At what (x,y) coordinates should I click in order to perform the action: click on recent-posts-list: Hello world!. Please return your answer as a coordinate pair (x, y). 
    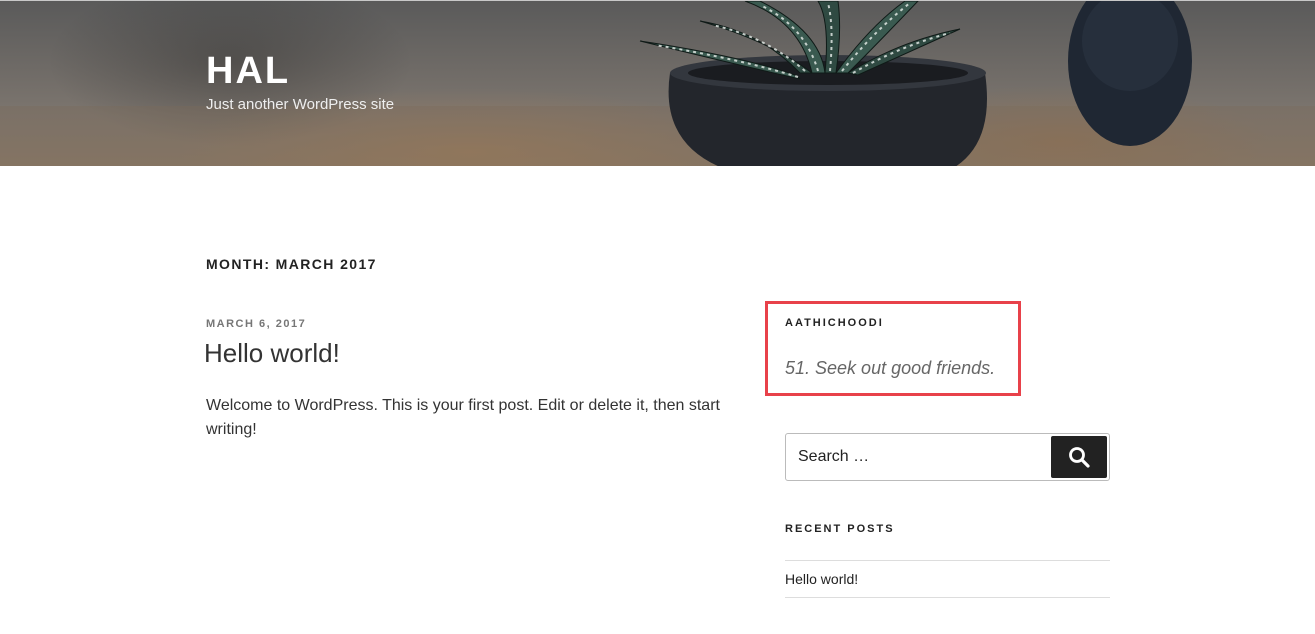
    Looking at the image, I should click on (947, 579).